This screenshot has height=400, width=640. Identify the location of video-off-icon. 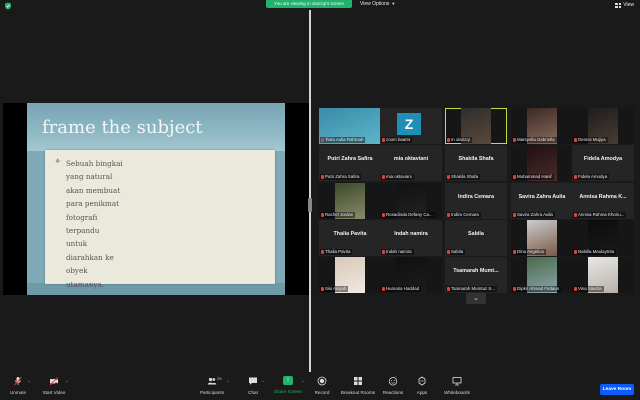
(53, 381).